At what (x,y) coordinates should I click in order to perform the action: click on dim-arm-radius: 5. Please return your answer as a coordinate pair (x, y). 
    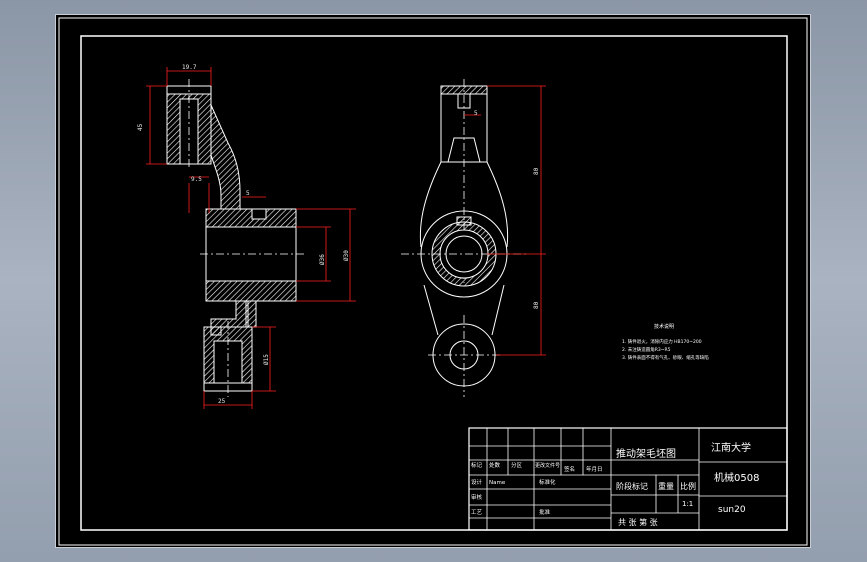
    Looking at the image, I should click on (248, 193).